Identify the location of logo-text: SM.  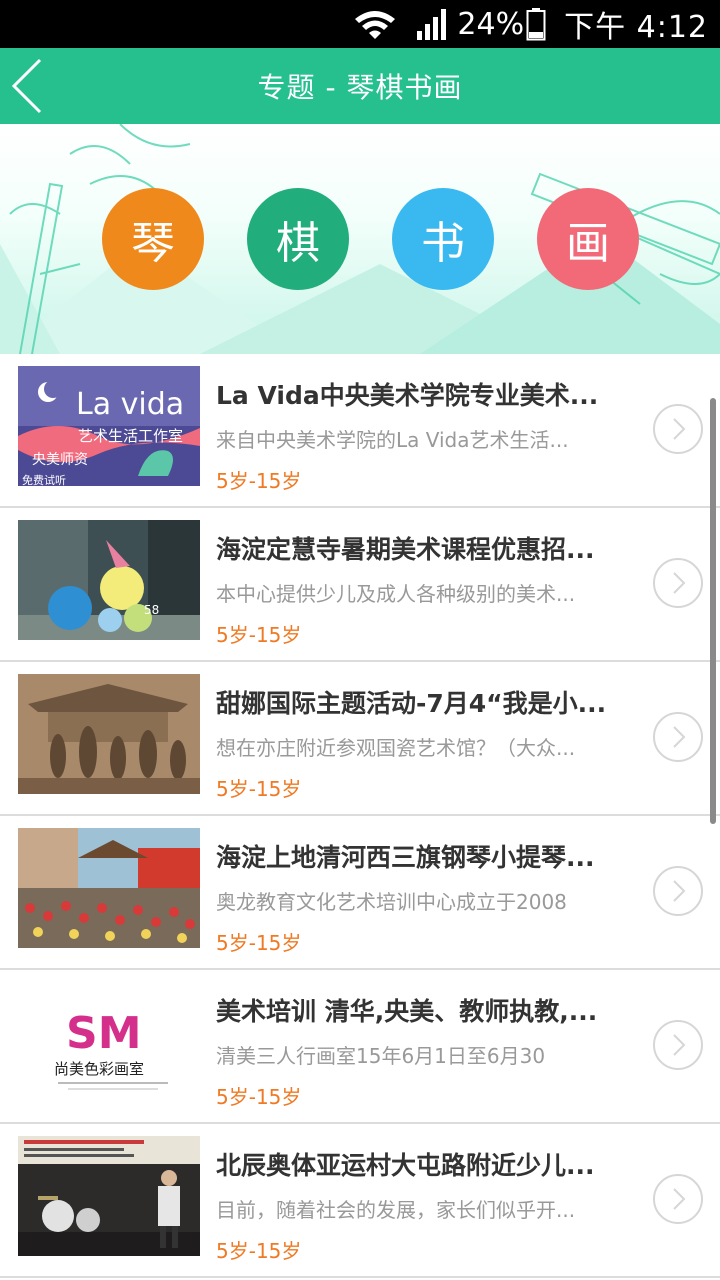
(103, 1033).